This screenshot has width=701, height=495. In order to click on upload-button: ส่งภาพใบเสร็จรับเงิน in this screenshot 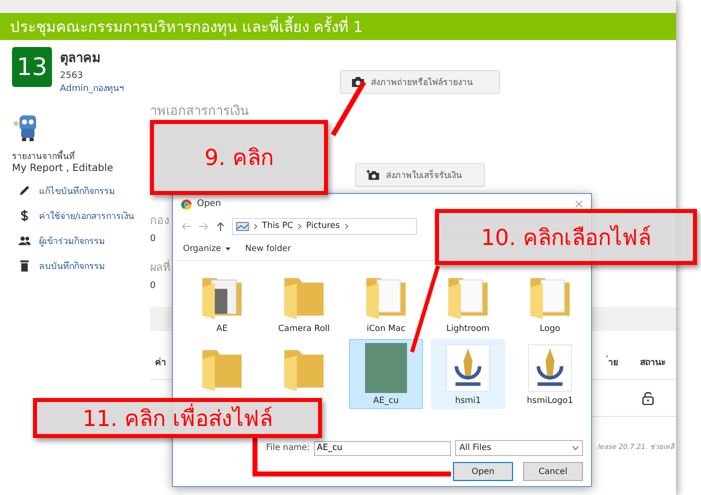, I will do `click(420, 175)`.